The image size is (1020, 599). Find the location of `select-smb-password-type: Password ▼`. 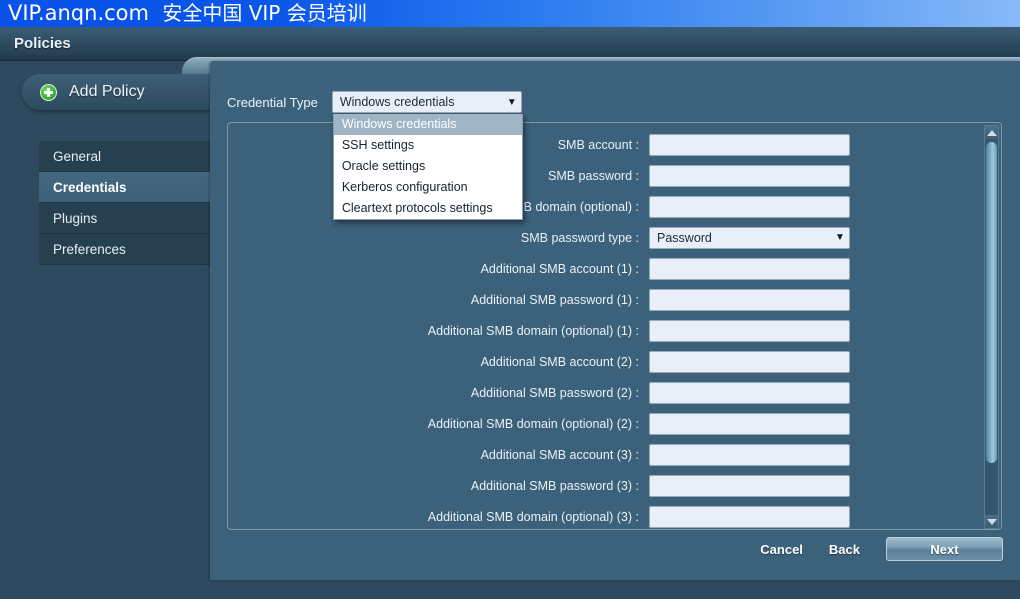

select-smb-password-type: Password ▼ is located at coordinates (749, 237).